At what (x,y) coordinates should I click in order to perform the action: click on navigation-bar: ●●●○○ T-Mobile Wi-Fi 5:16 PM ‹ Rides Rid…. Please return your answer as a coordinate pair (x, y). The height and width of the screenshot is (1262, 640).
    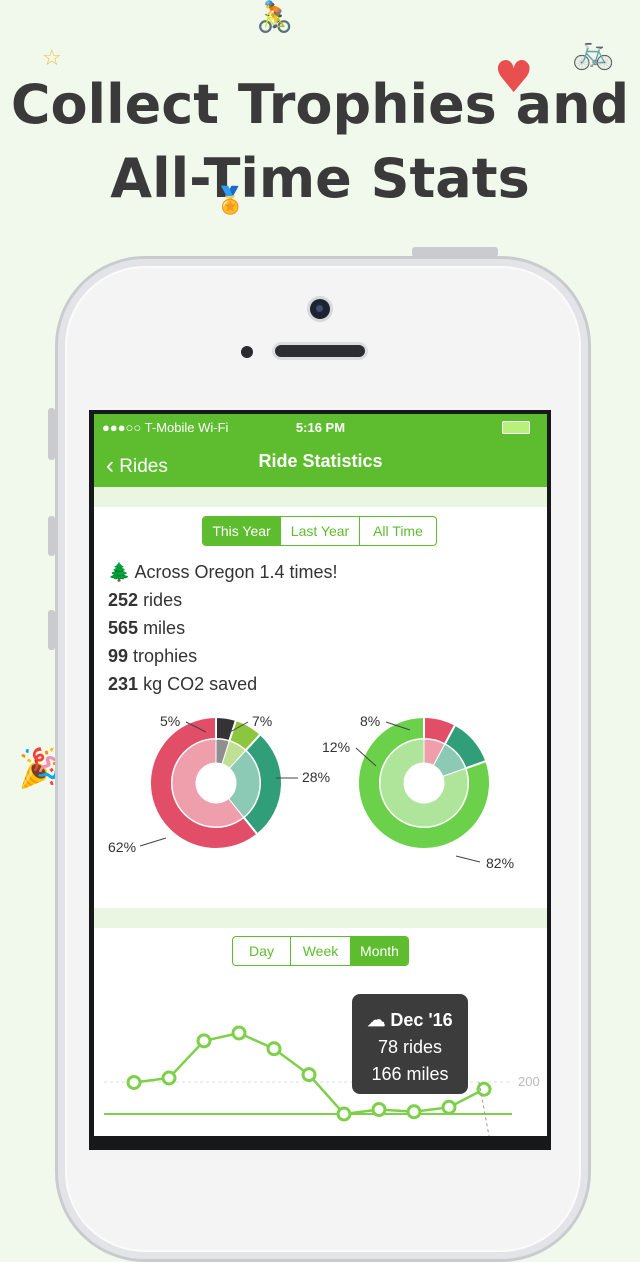
    Looking at the image, I should click on (320, 450).